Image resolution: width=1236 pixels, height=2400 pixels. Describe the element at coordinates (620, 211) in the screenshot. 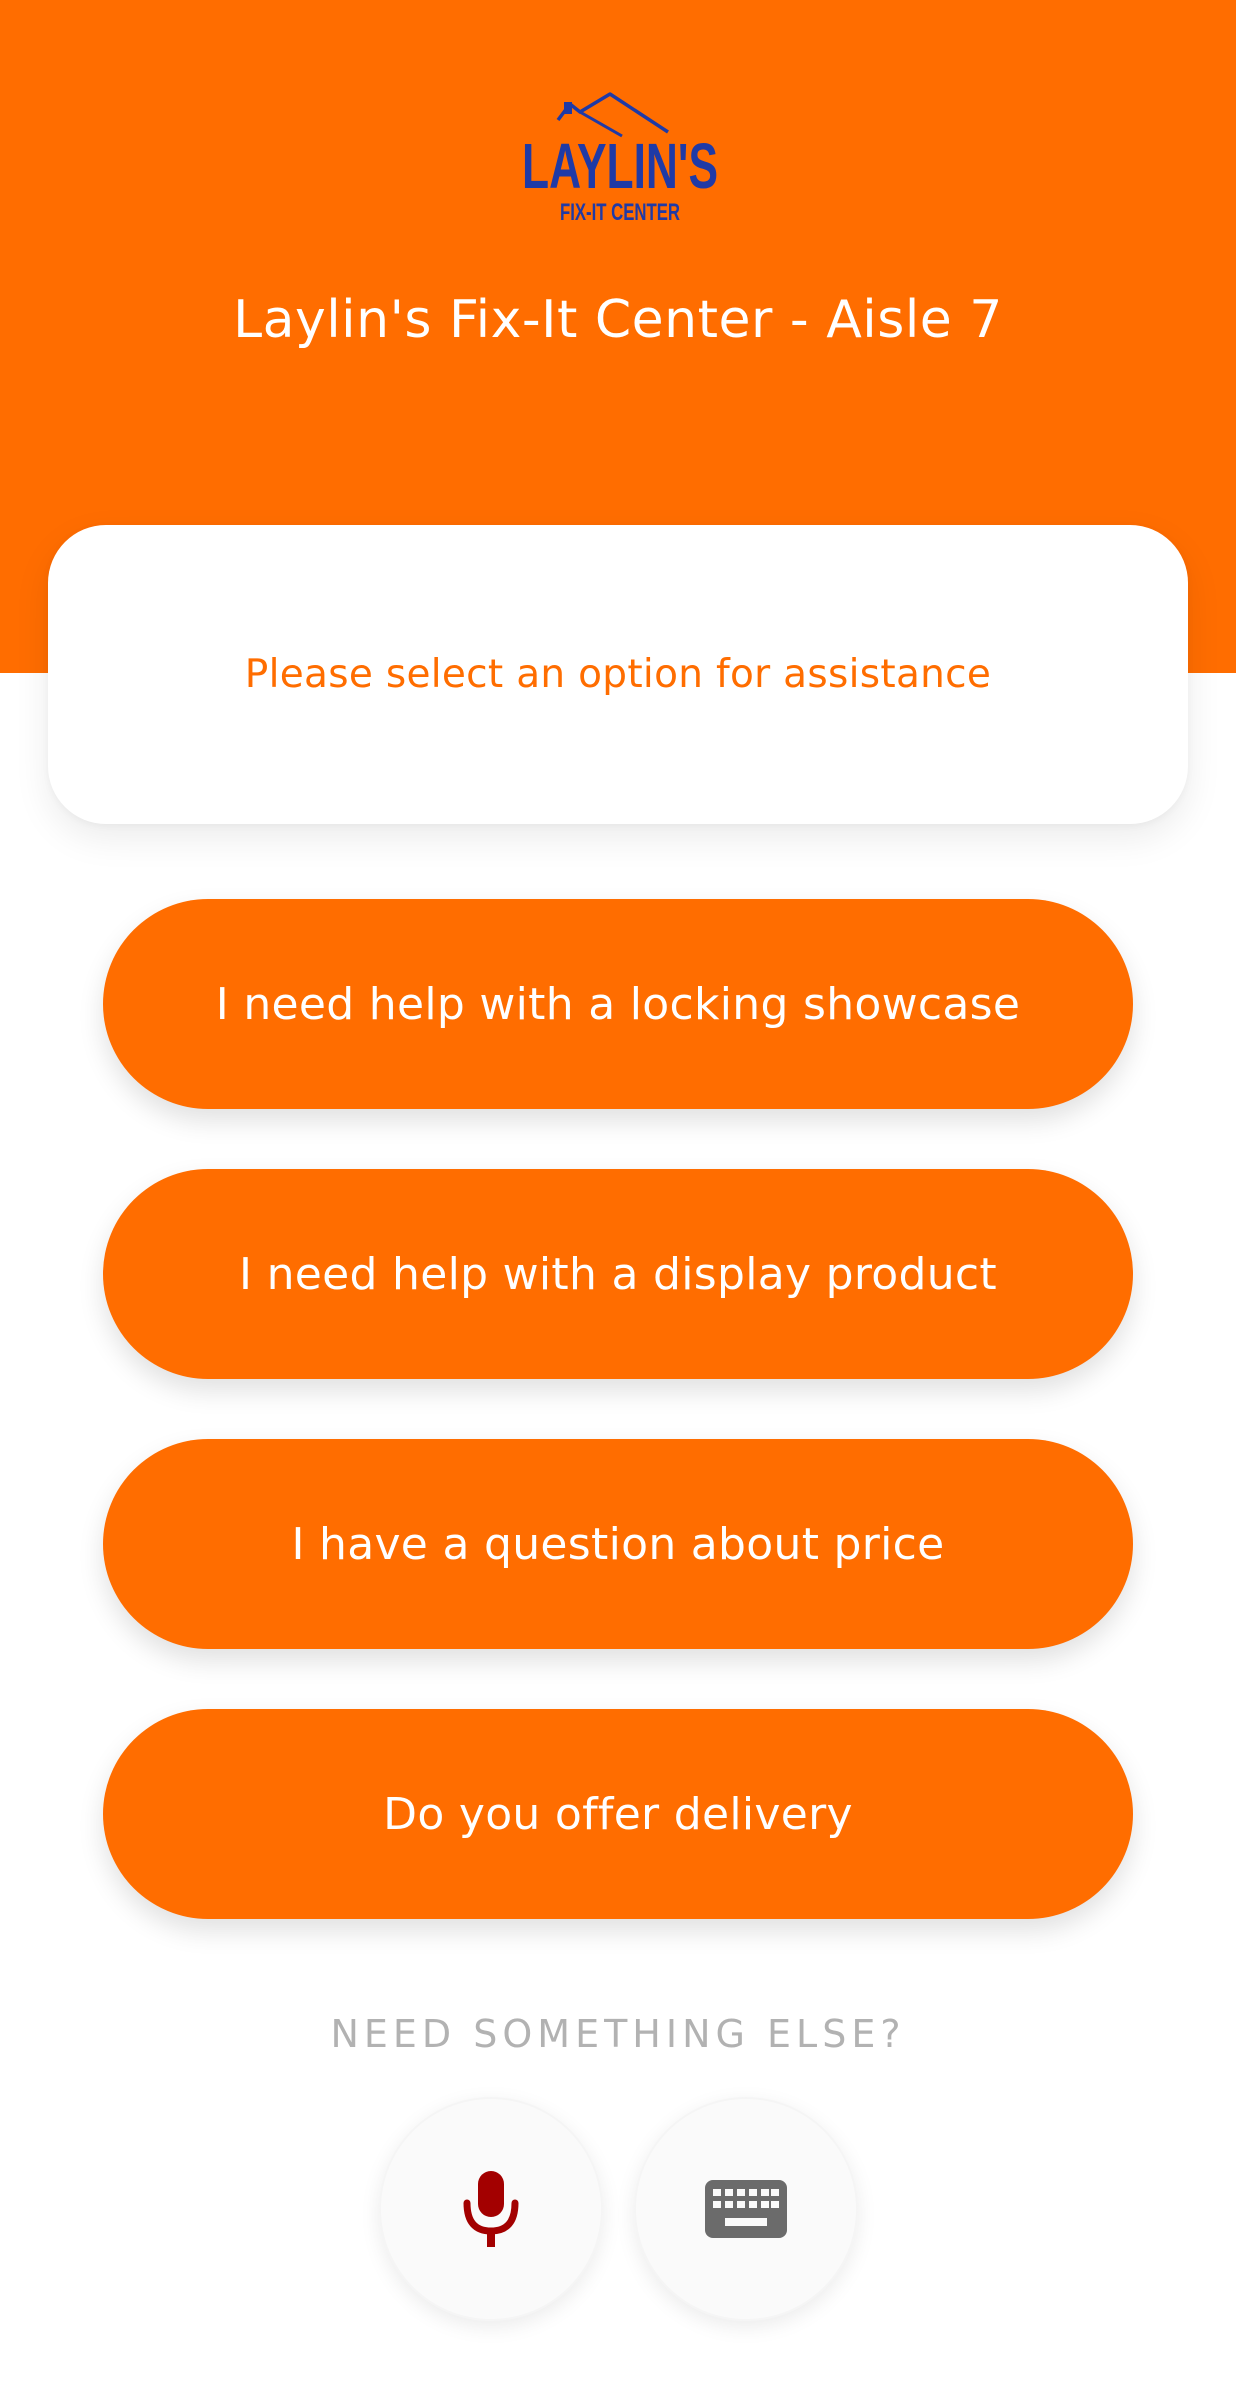

I see `svg-text: FIX-IT CENTER` at that location.